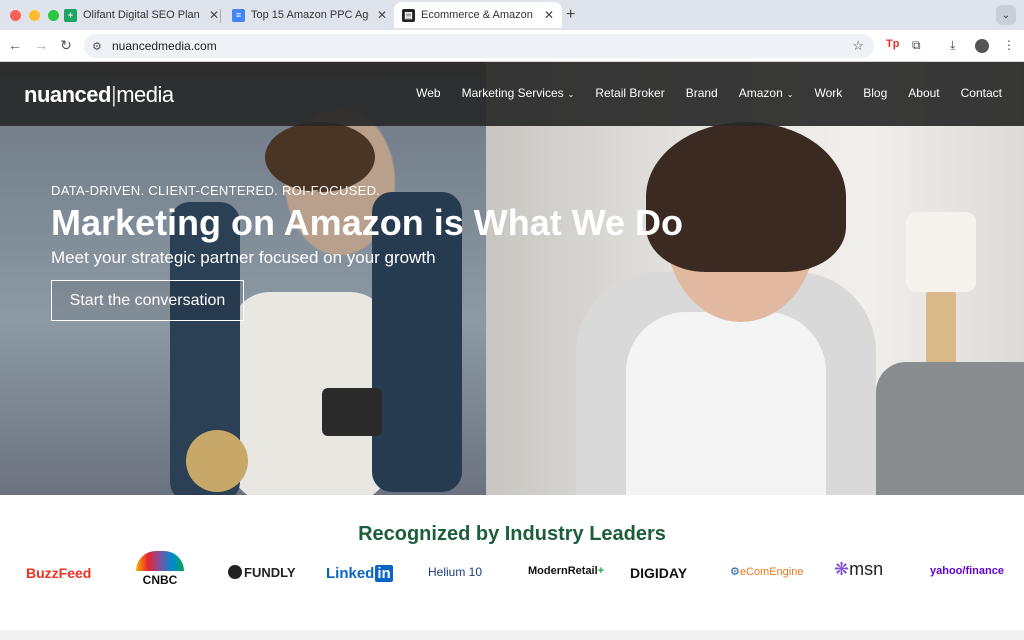  Describe the element at coordinates (384, 573) in the screenshot. I see `linkedin-in-badge: in` at that location.